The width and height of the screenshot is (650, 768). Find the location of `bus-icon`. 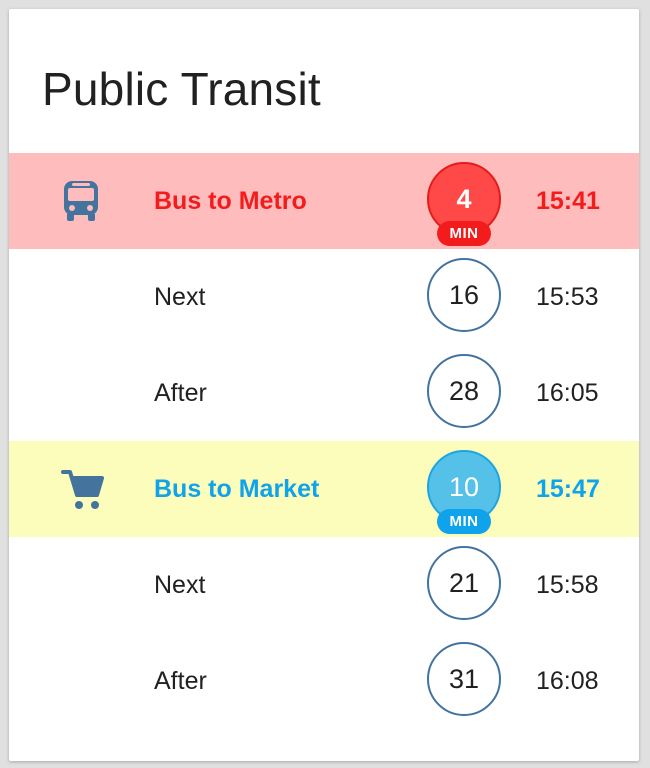

bus-icon is located at coordinates (81, 201).